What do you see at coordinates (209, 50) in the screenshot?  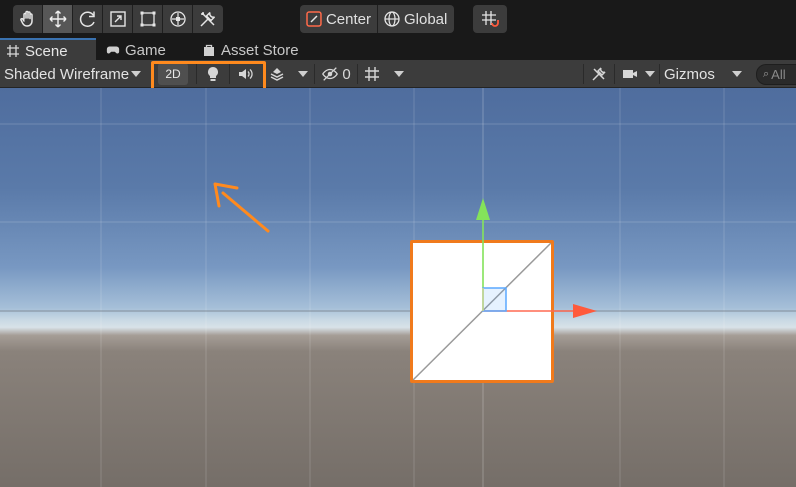 I see `bag-icon` at bounding box center [209, 50].